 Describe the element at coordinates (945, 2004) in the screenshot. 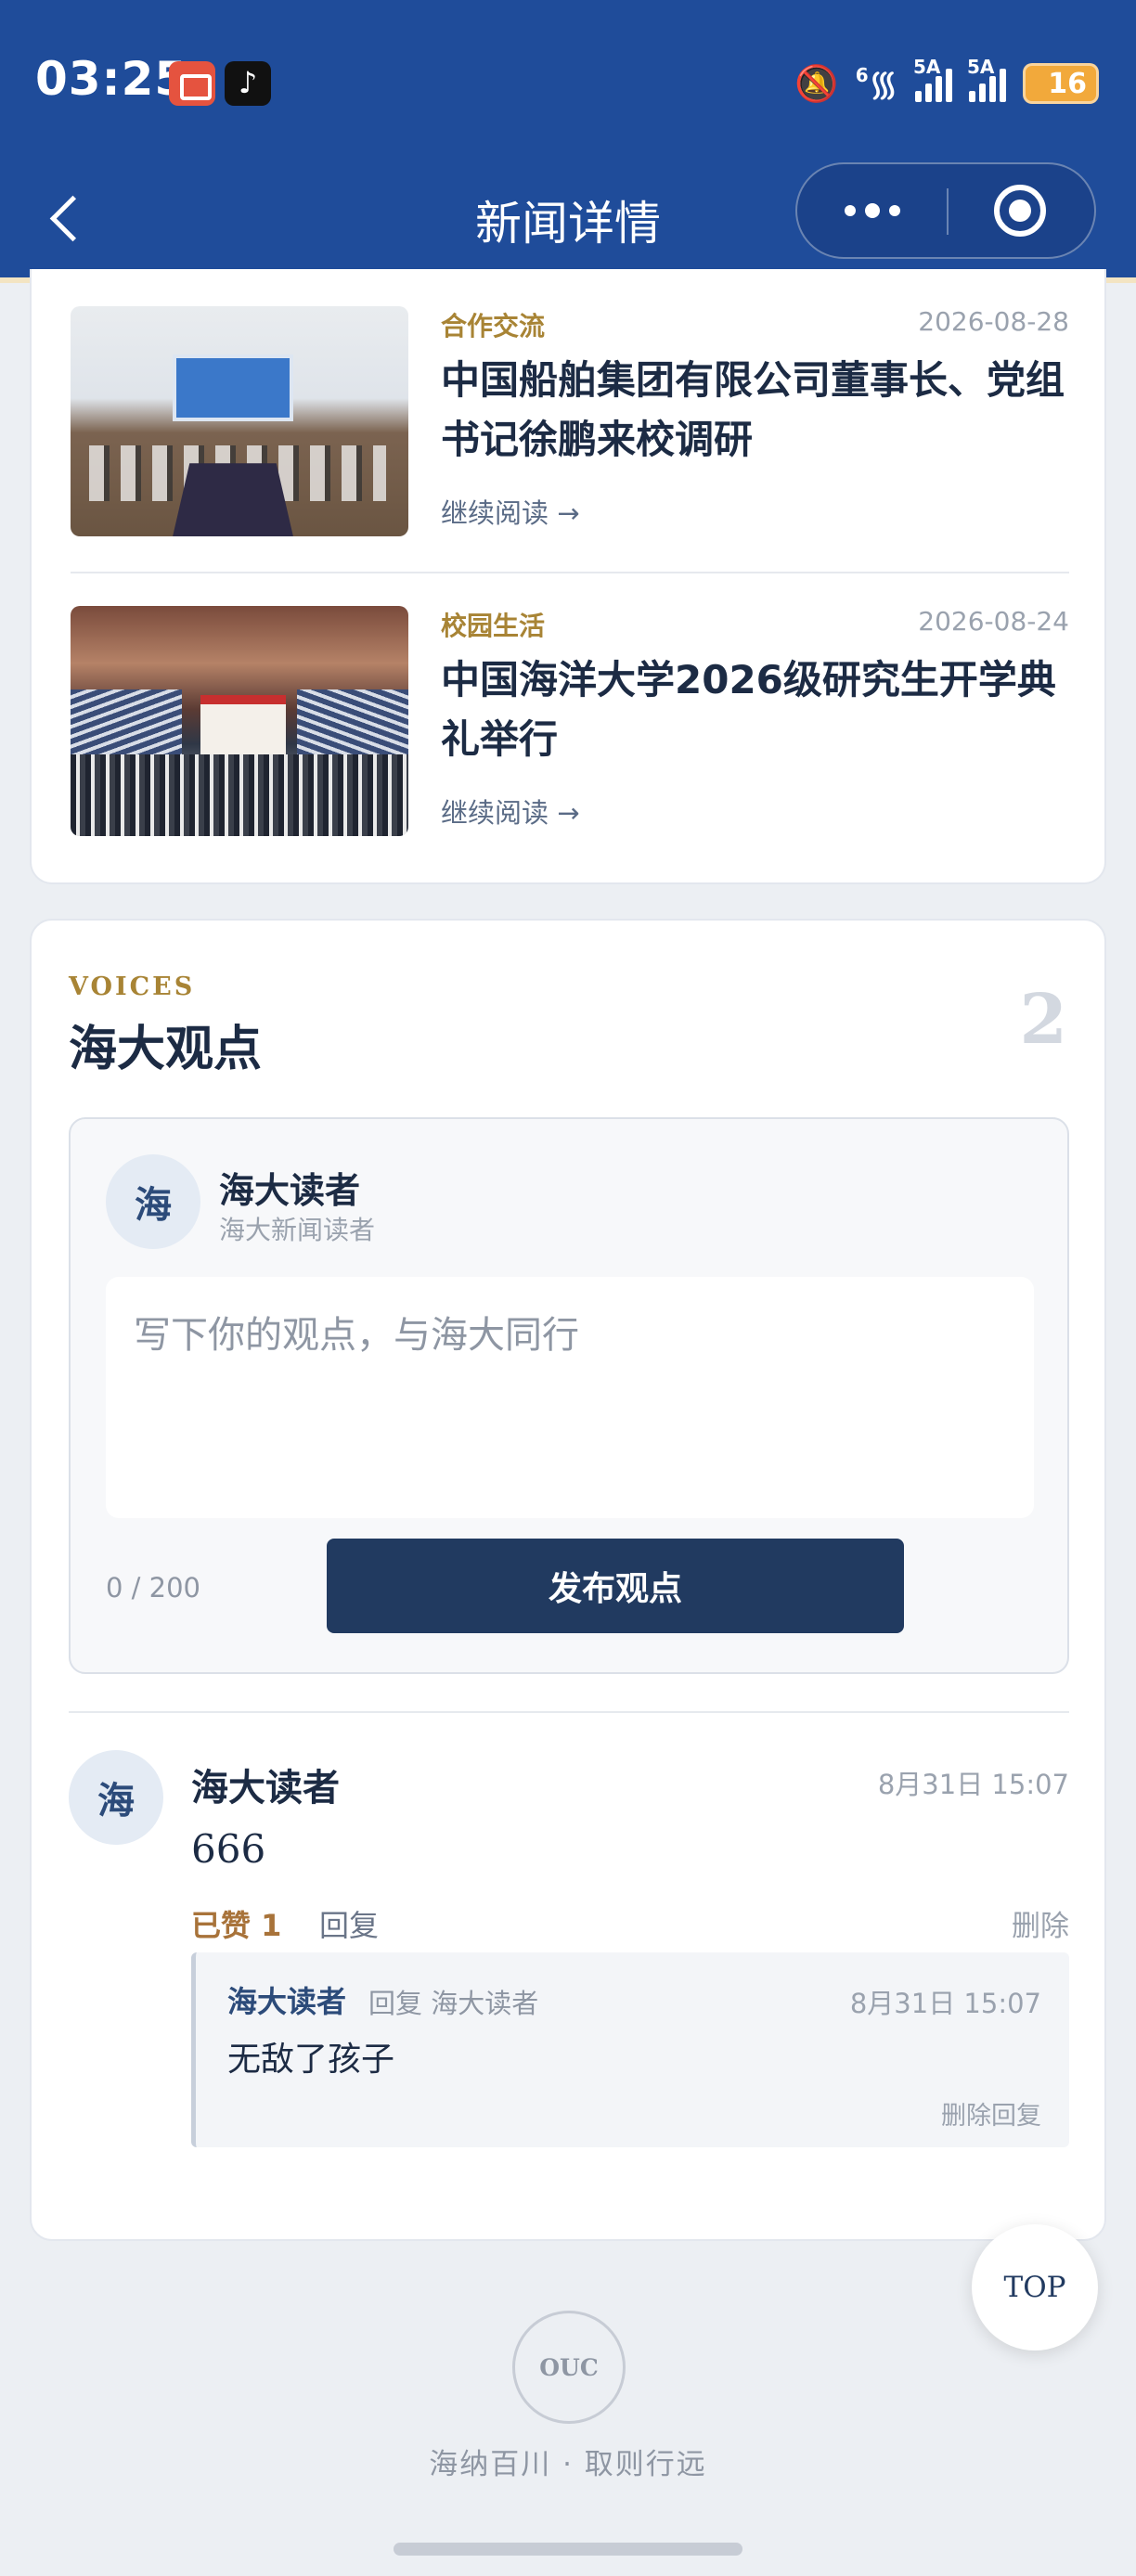

I see `reply-time: 8月31日 15:07` at that location.